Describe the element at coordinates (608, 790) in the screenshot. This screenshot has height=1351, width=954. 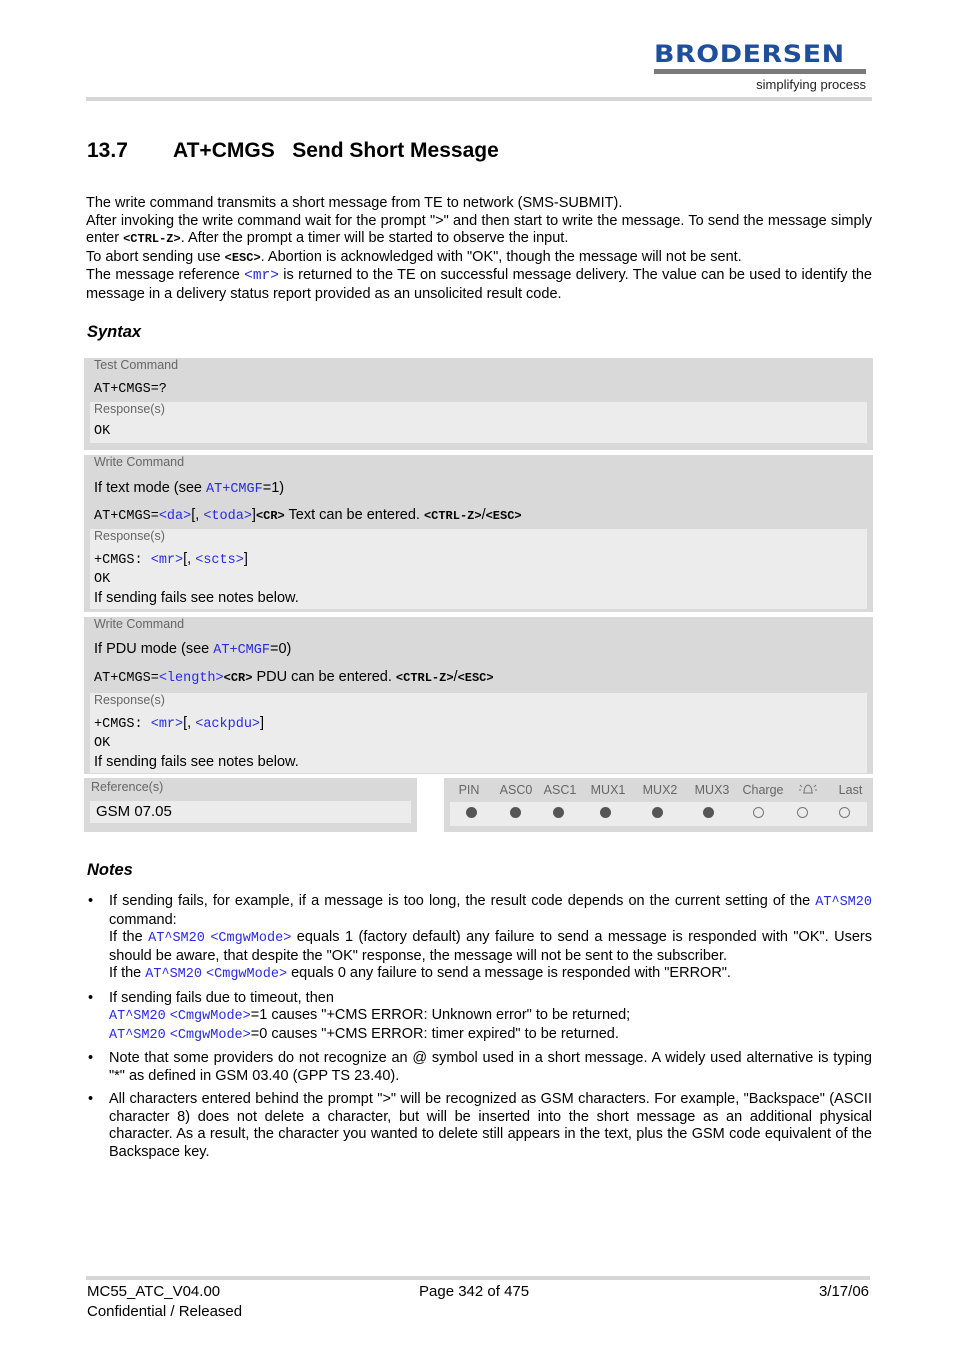
I see `interface-header-mux1: MUX1` at that location.